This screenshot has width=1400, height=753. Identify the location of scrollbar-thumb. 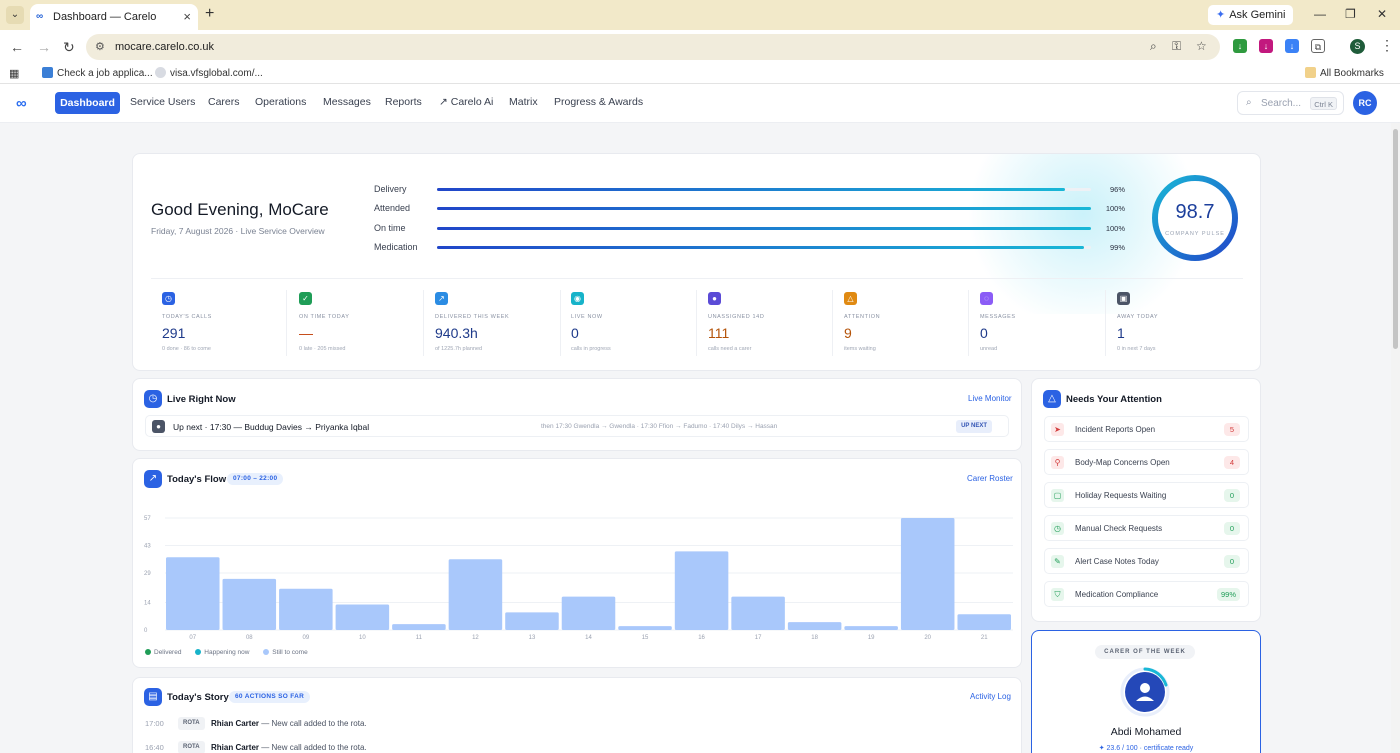
(1395, 239).